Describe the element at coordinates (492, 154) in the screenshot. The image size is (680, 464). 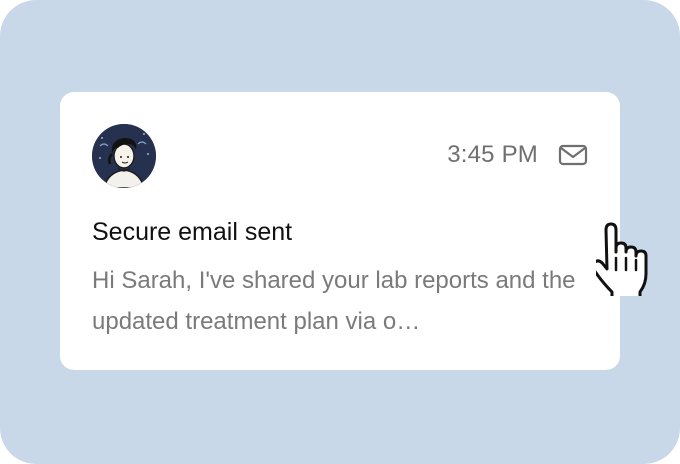
I see `notification-time: 3:45 PM` at that location.